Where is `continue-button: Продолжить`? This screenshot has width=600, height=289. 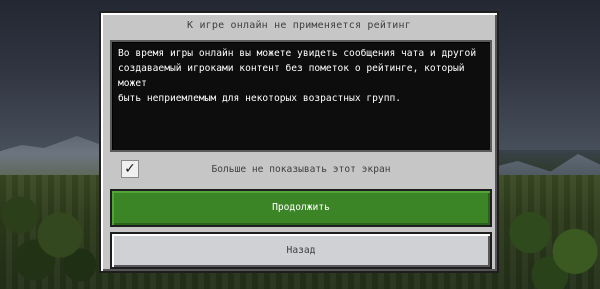 continue-button: Продолжить is located at coordinates (301, 208).